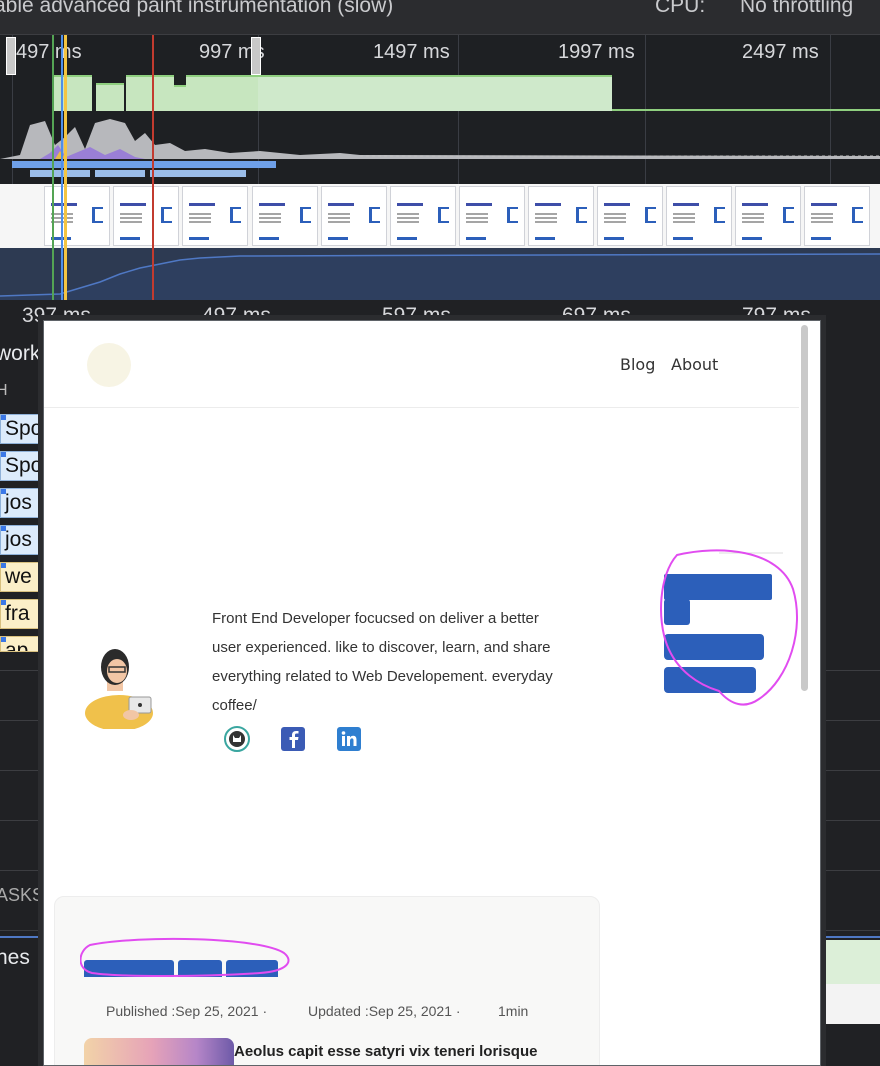  What do you see at coordinates (185, 957) in the screenshot?
I see `post-tags-annotation` at bounding box center [185, 957].